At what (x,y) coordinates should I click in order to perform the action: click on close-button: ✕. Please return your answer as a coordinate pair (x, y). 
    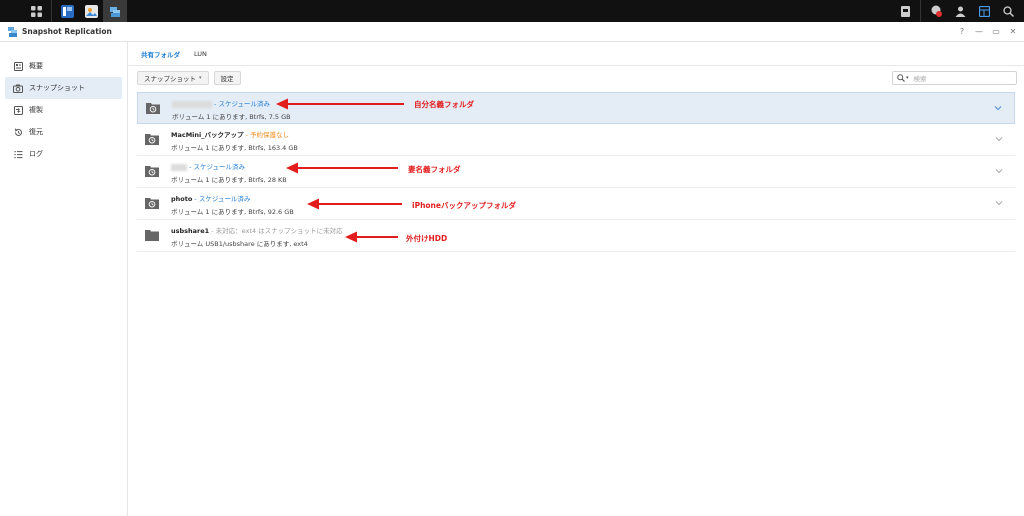
    Looking at the image, I should click on (1013, 31).